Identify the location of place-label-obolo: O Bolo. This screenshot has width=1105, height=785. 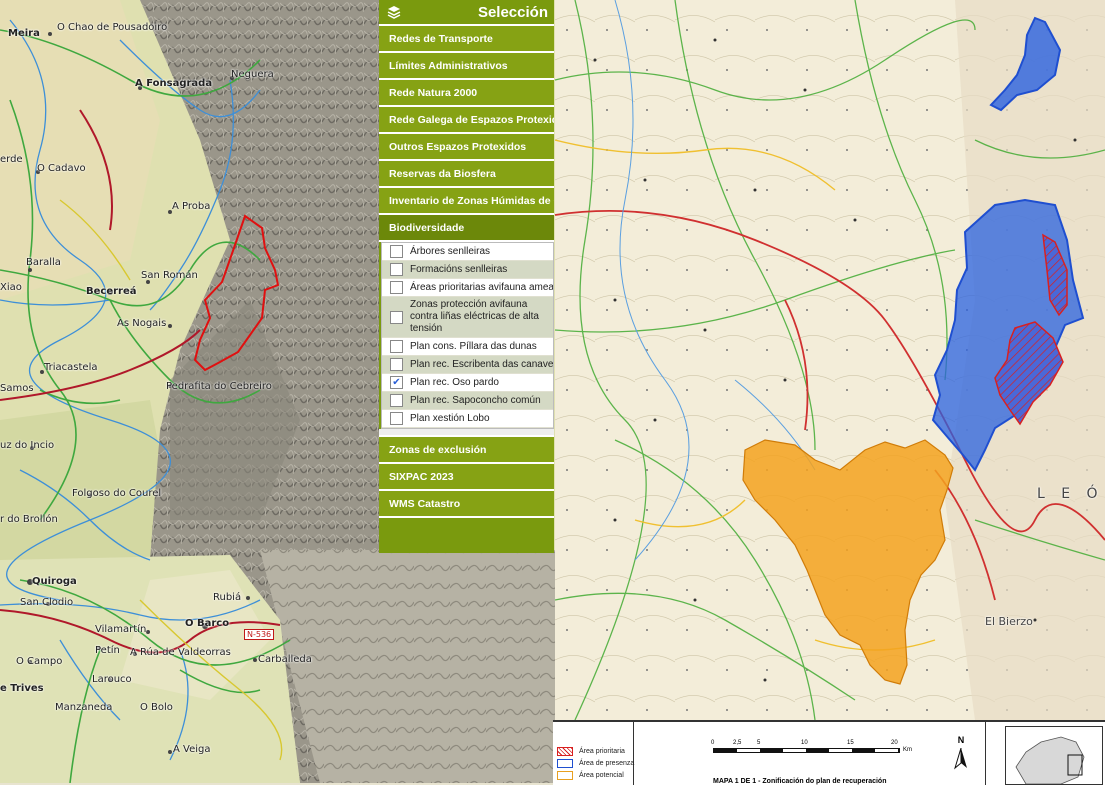
(156, 707).